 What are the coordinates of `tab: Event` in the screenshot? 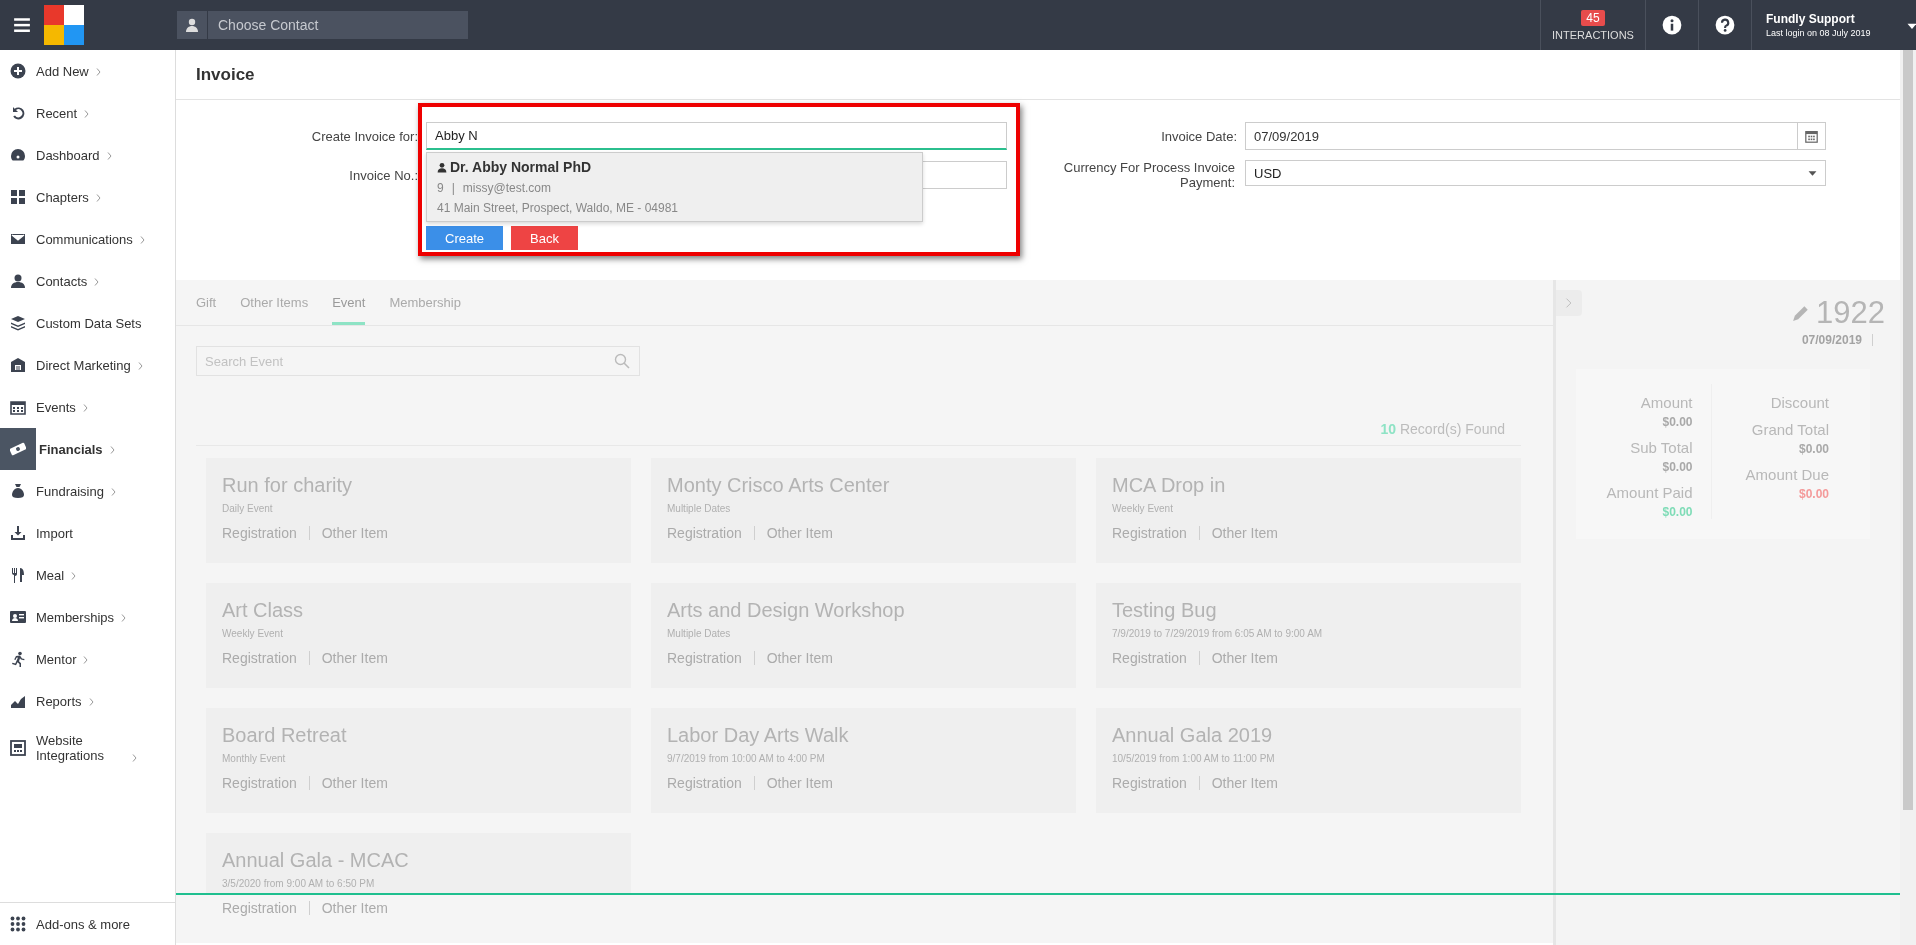 It's located at (349, 302).